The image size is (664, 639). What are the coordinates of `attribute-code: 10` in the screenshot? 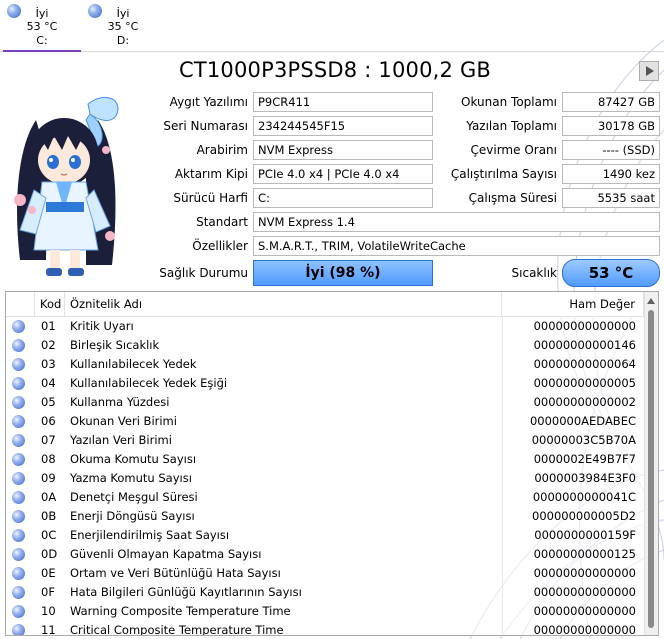 It's located at (48, 611).